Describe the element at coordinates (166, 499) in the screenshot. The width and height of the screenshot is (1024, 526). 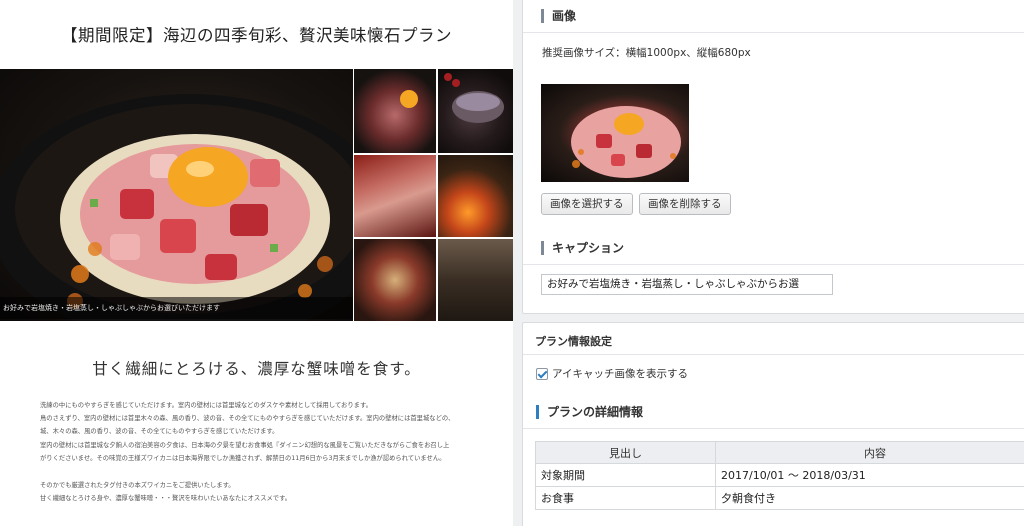
I see `body-line: 甘く繊細なとろける身や、濃厚な蟹味噌・・・贅沢を味わいたいあなたにオススメです。` at that location.